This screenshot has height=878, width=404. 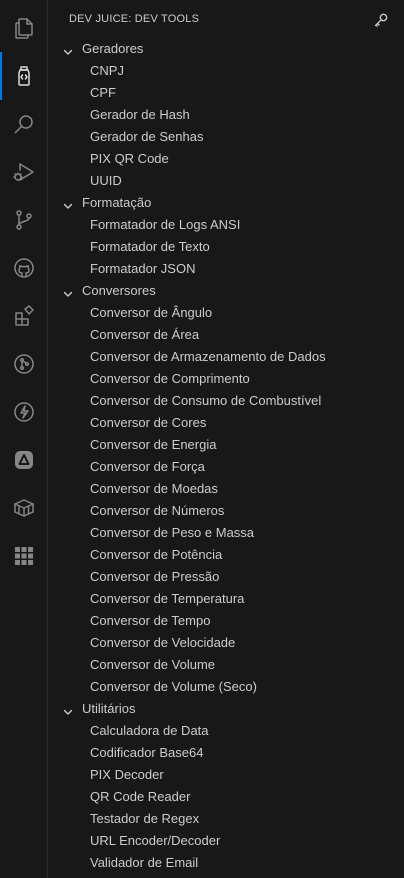 I want to click on tree-item-label: CNPJ, so click(x=107, y=70).